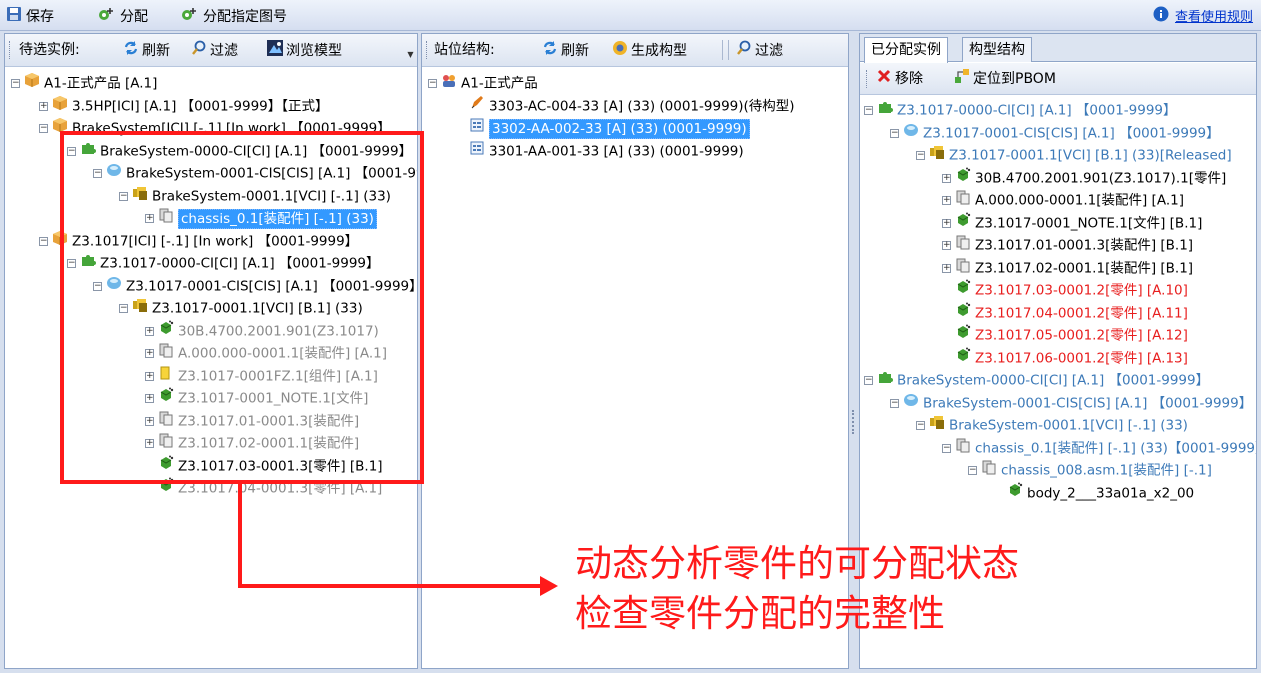 This screenshot has width=1261, height=673. What do you see at coordinates (549, 586) in the screenshot?
I see `callout-arrow-head` at bounding box center [549, 586].